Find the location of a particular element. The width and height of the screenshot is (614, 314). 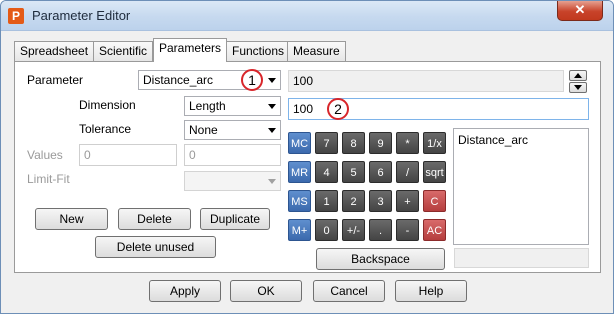

key-6: 6 is located at coordinates (380, 172).